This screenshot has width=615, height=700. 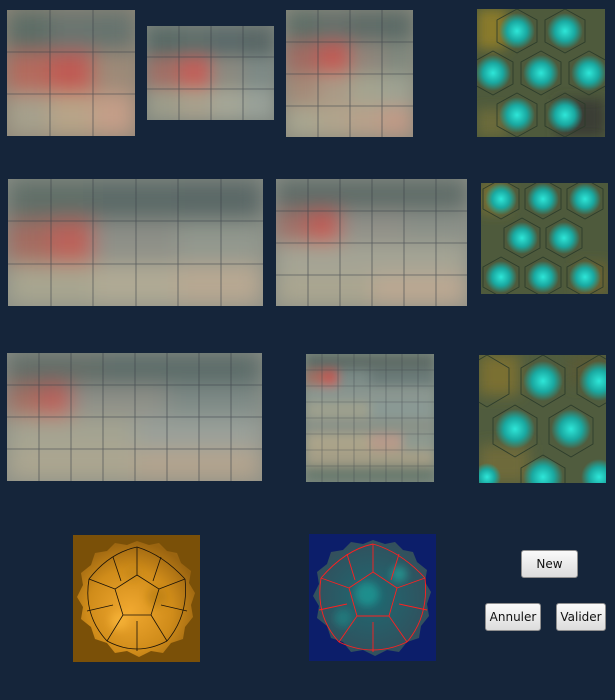 What do you see at coordinates (372, 597) in the screenshot?
I see `hyperbolic-tiling-blue` at bounding box center [372, 597].